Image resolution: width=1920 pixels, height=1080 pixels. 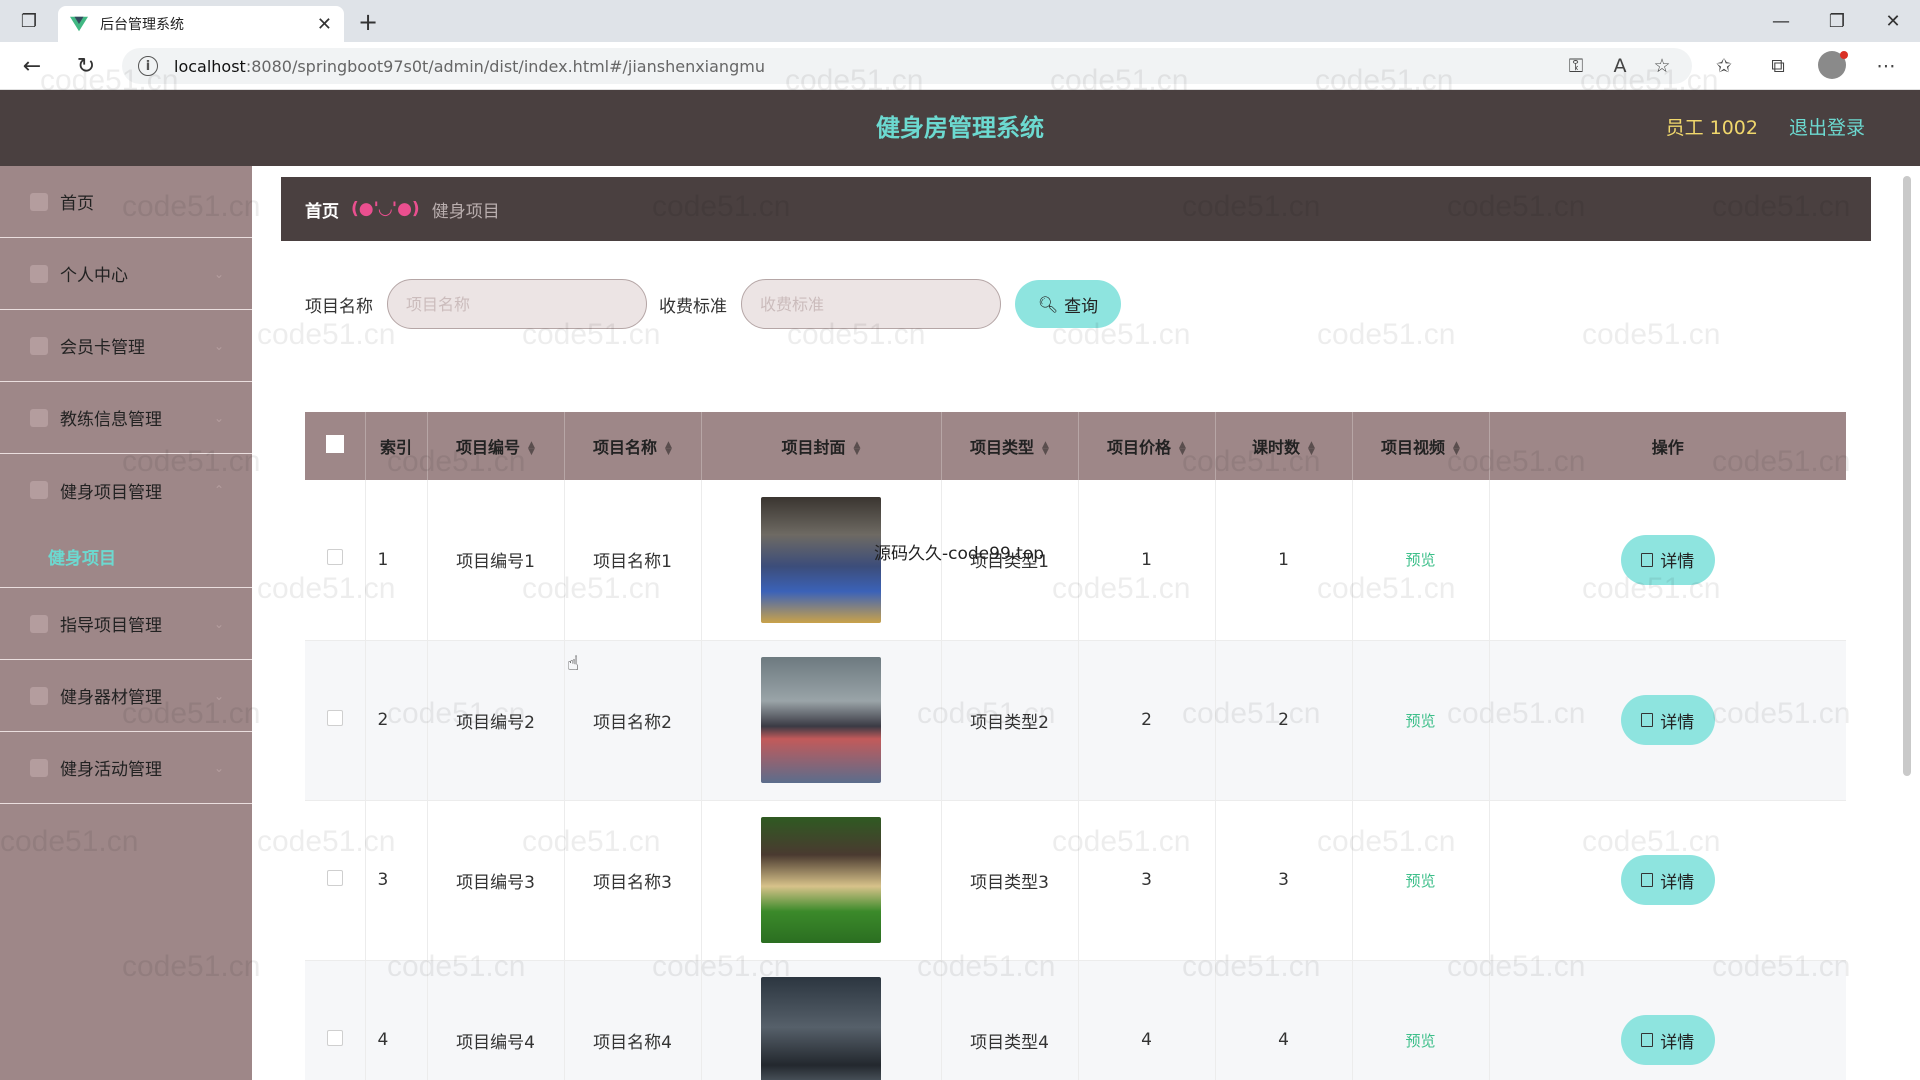 What do you see at coordinates (218, 417) in the screenshot?
I see `chevron-down-icon: ⌄` at bounding box center [218, 417].